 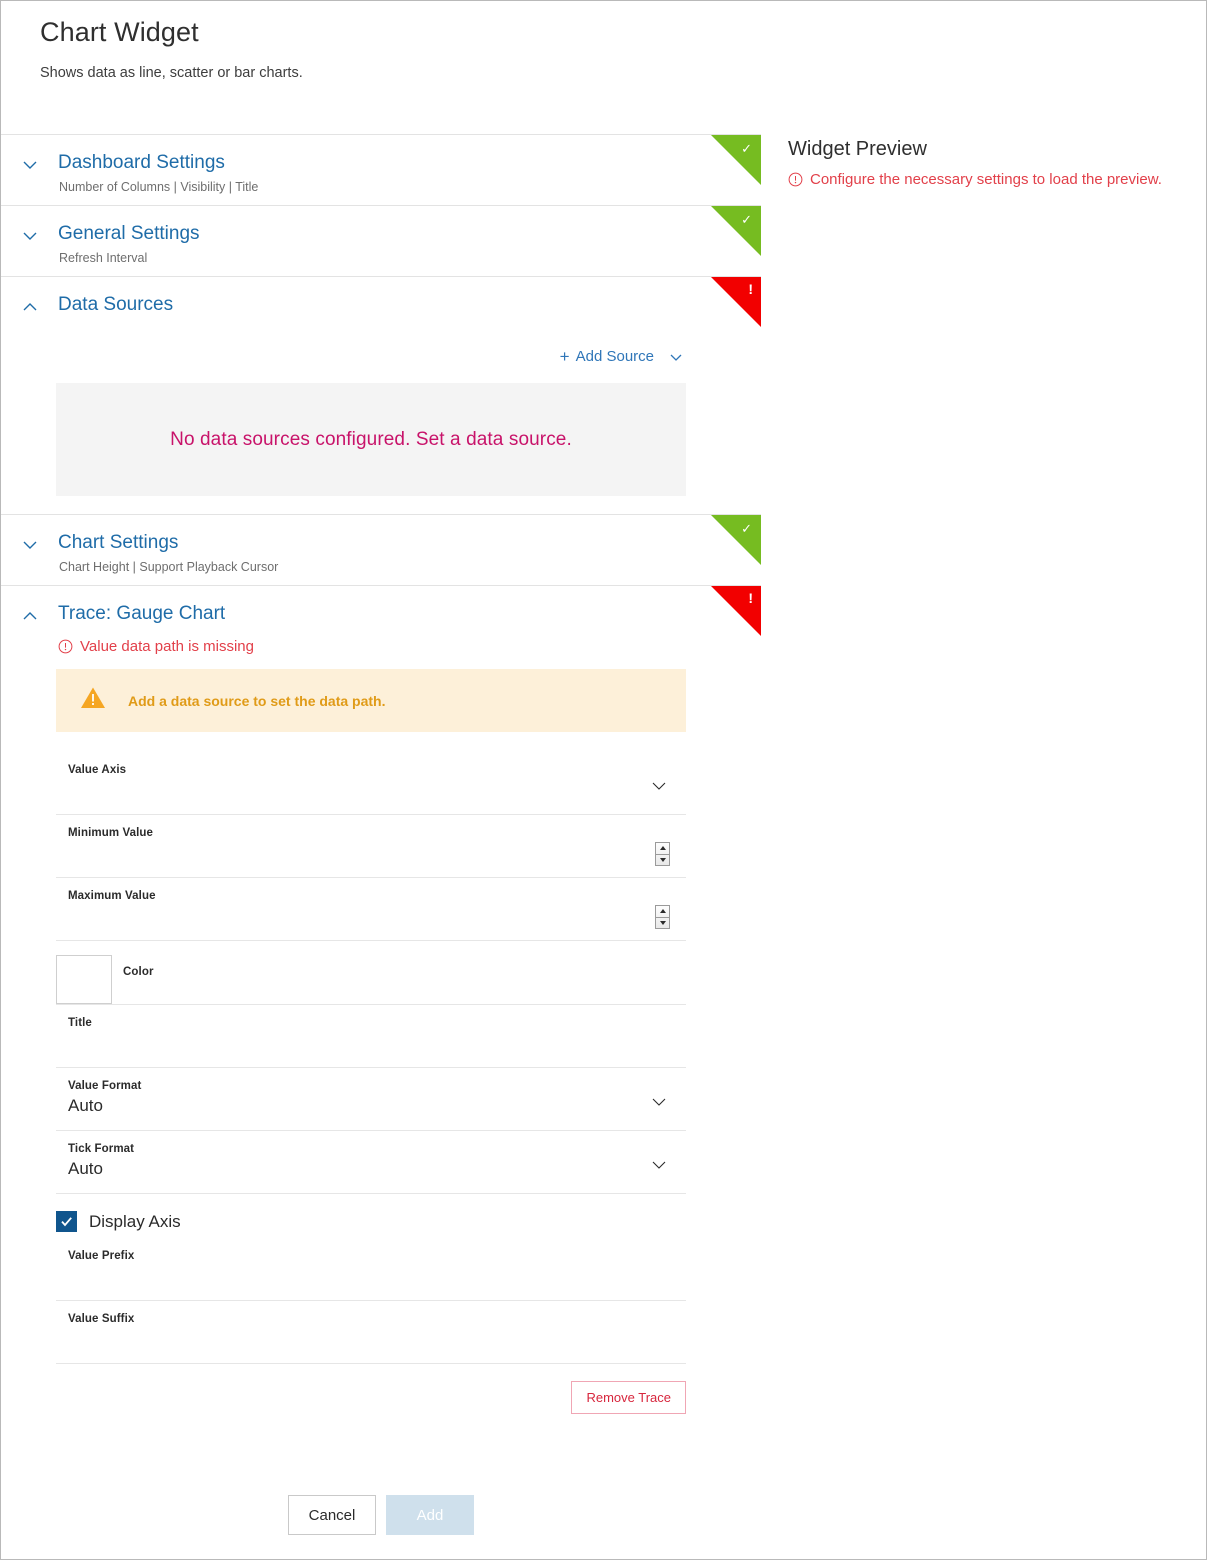 I want to click on section-general-settings: General Settings Refresh Interval ✓, so click(x=381, y=240).